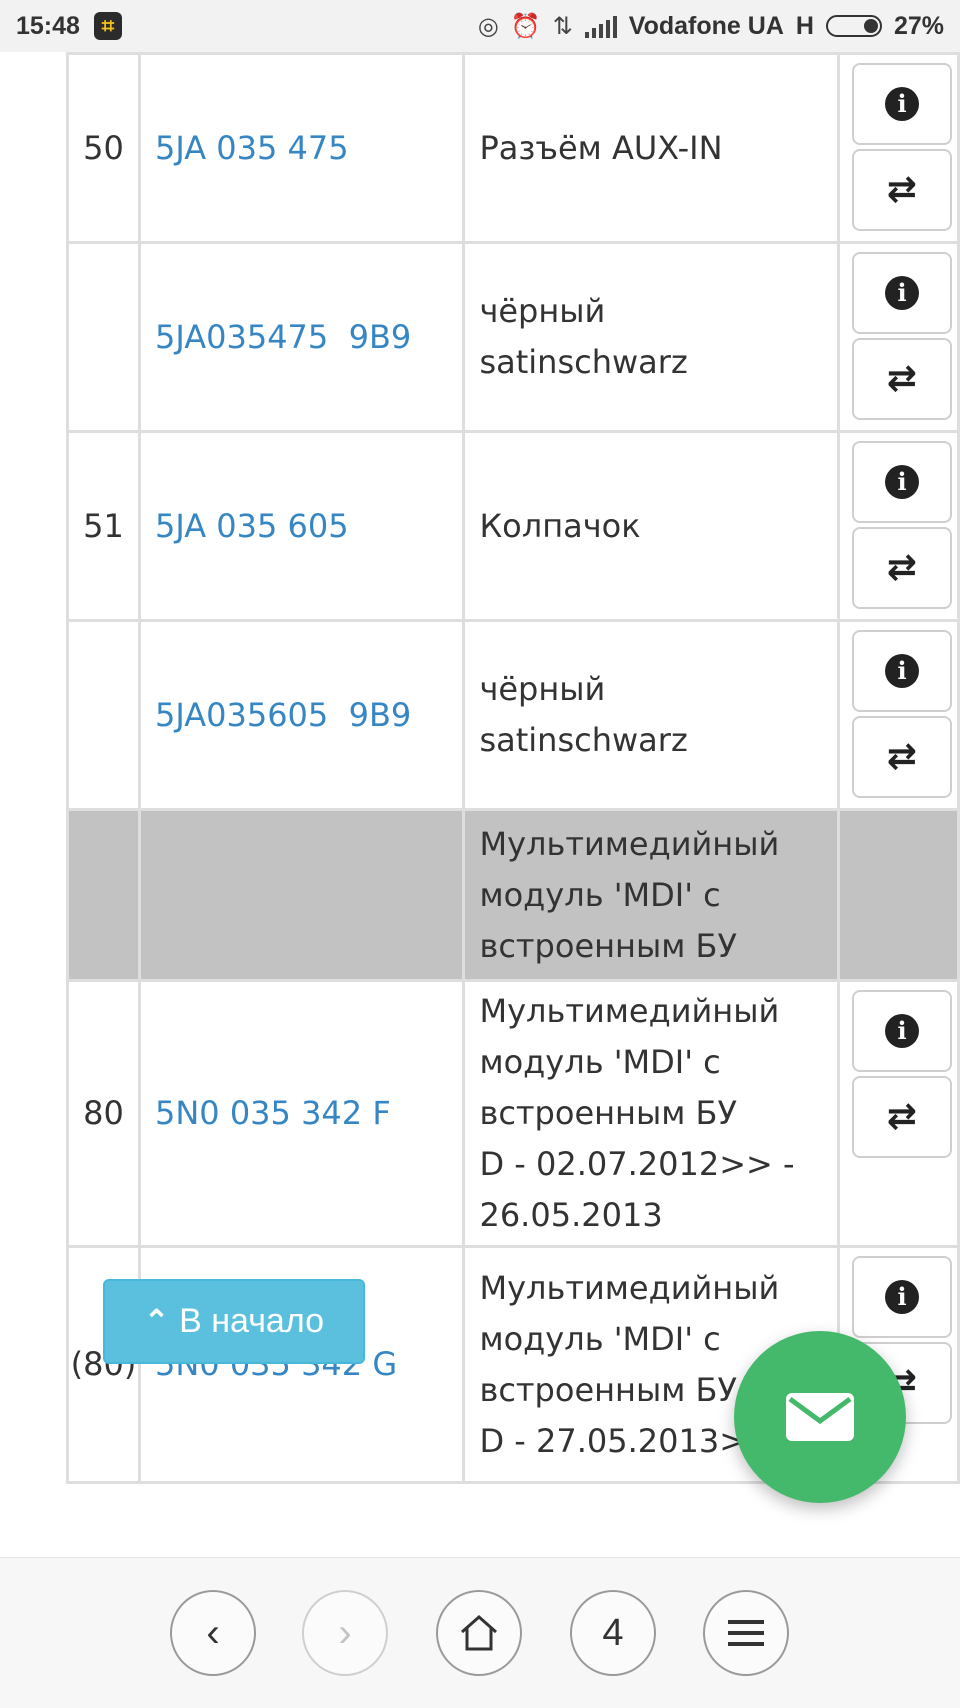 This screenshot has height=1708, width=960. I want to click on browser-bottom-nav: ‹ › 4, so click(480, 1632).